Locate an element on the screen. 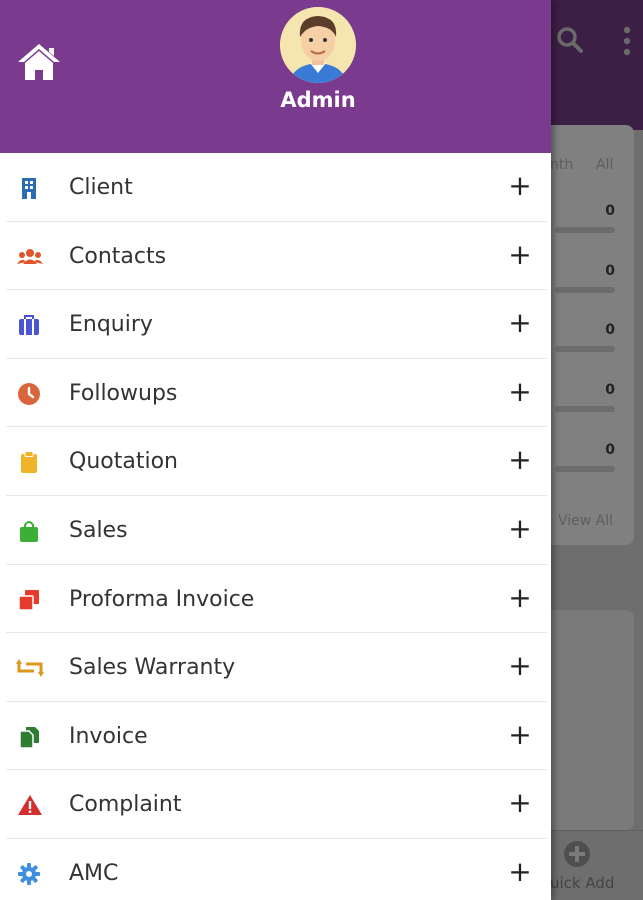 The width and height of the screenshot is (643, 900). search-icon is located at coordinates (570, 40).